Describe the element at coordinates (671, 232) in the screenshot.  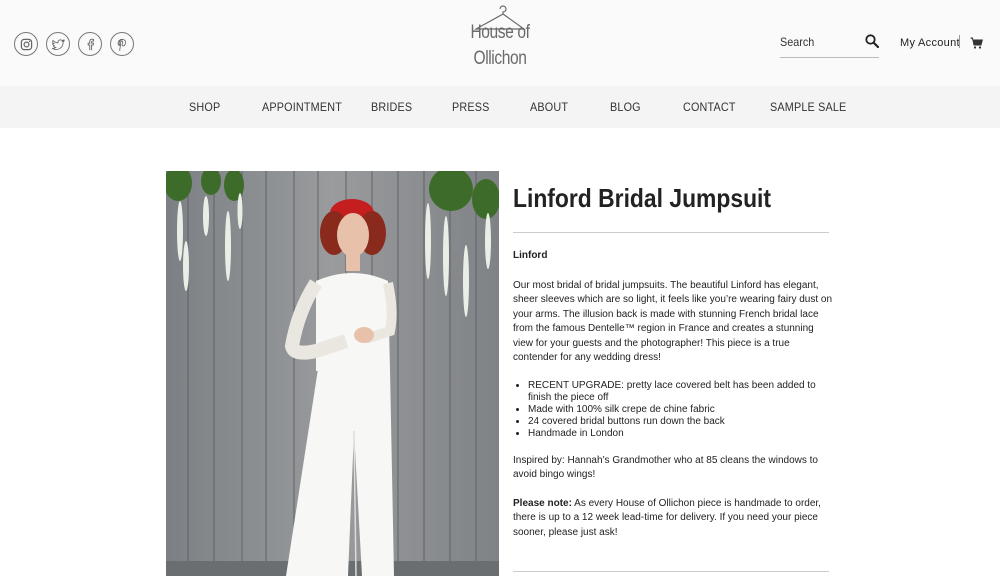
I see `title-divider` at that location.